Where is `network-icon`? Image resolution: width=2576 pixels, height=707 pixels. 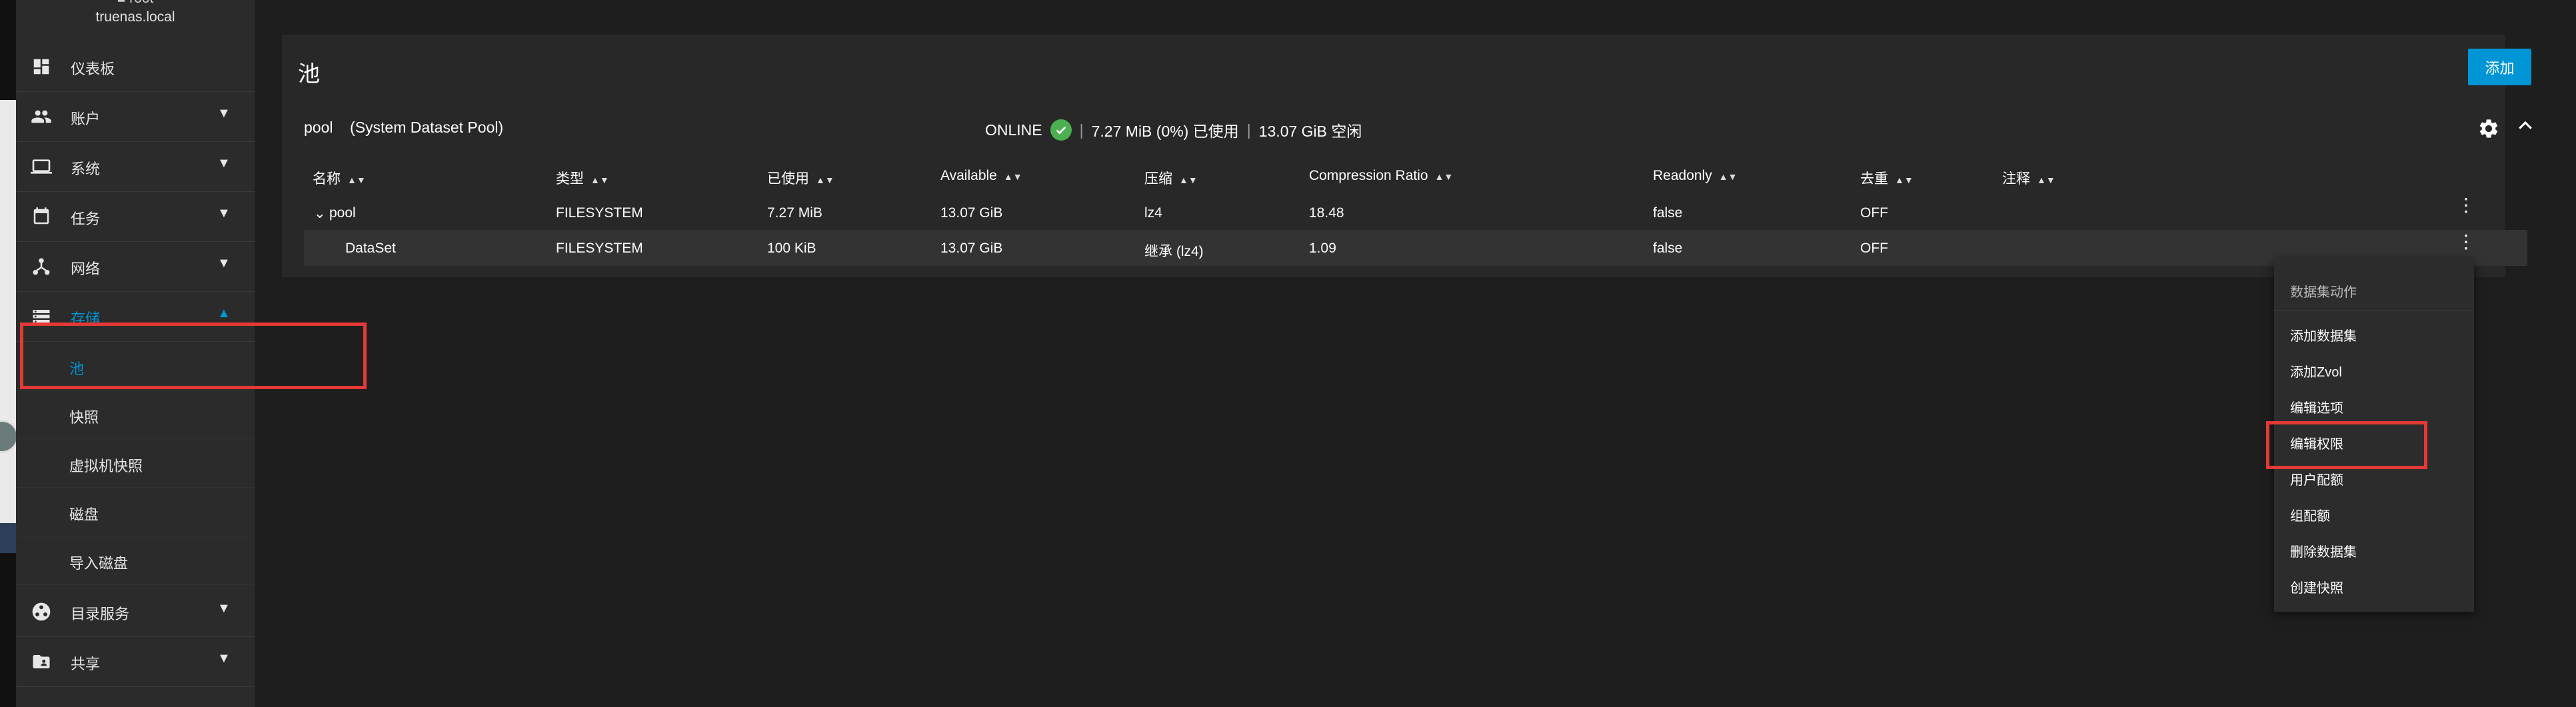 network-icon is located at coordinates (41, 267).